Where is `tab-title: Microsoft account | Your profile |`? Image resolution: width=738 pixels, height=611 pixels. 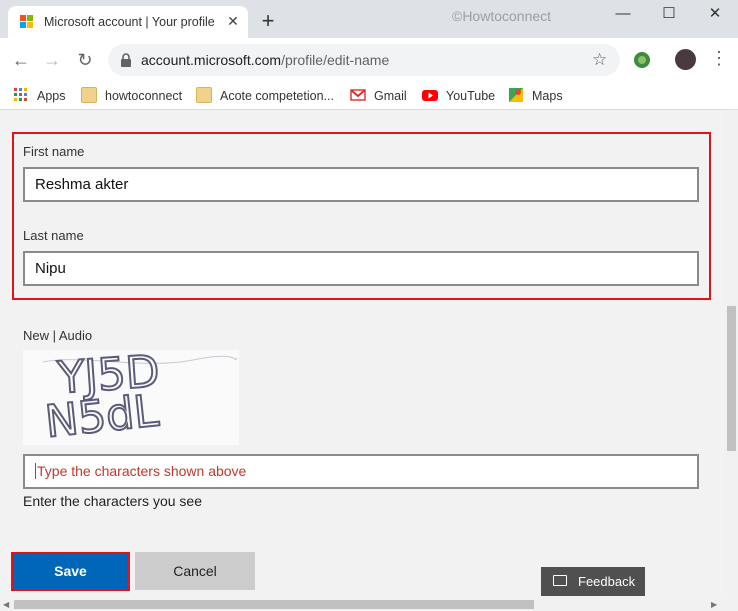 tab-title: Microsoft account | Your profile | is located at coordinates (130, 22).